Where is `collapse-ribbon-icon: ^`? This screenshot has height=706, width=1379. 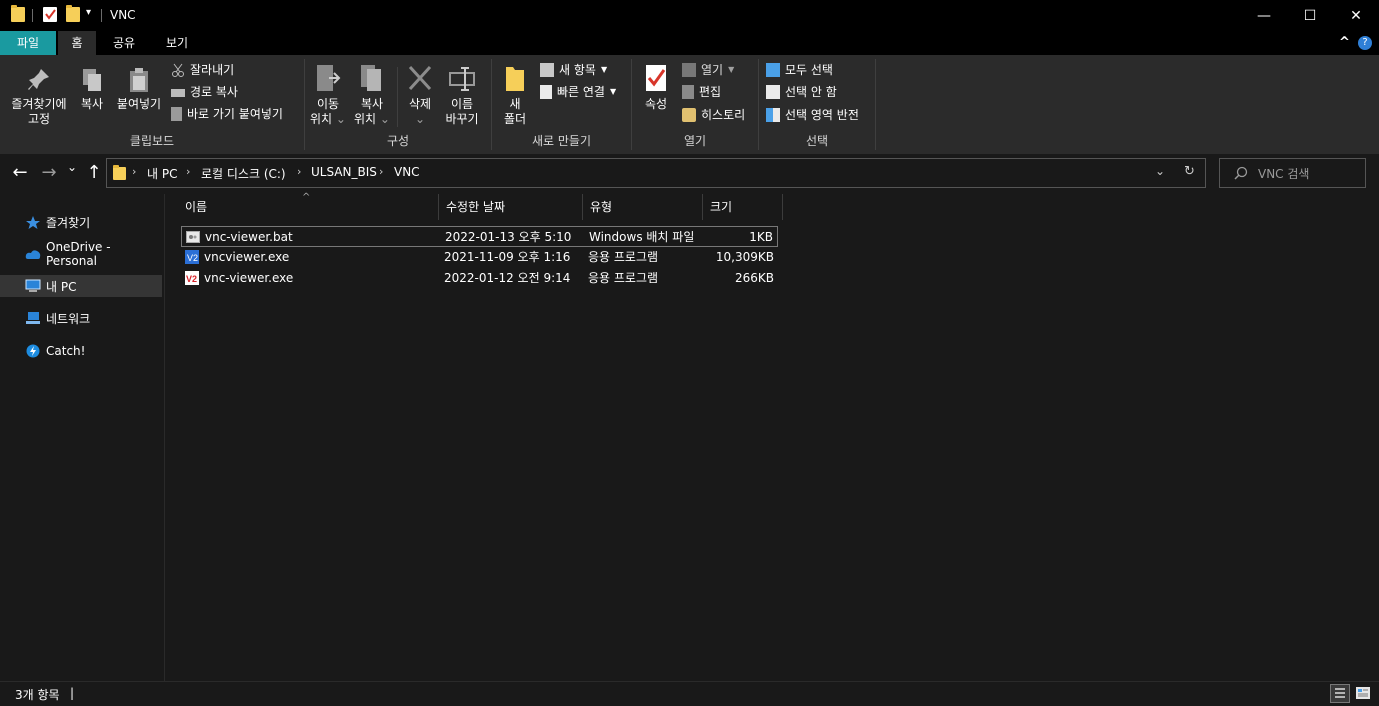 collapse-ribbon-icon: ^ is located at coordinates (1344, 42).